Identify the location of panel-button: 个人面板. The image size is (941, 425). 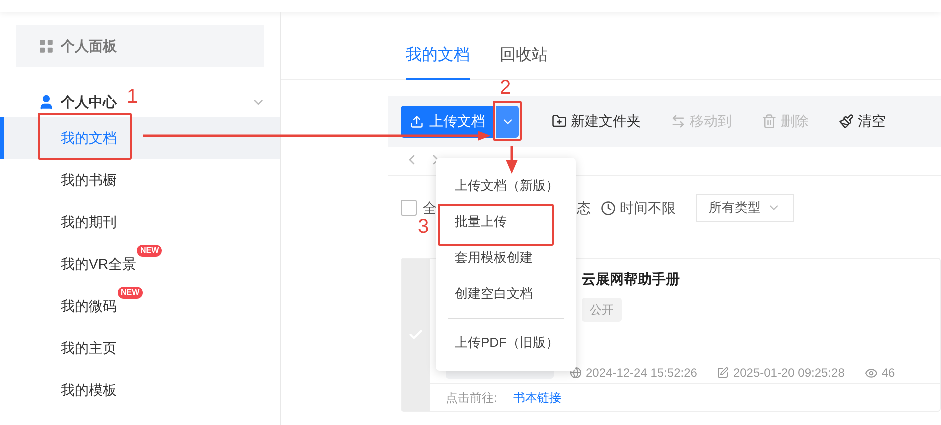
(140, 46).